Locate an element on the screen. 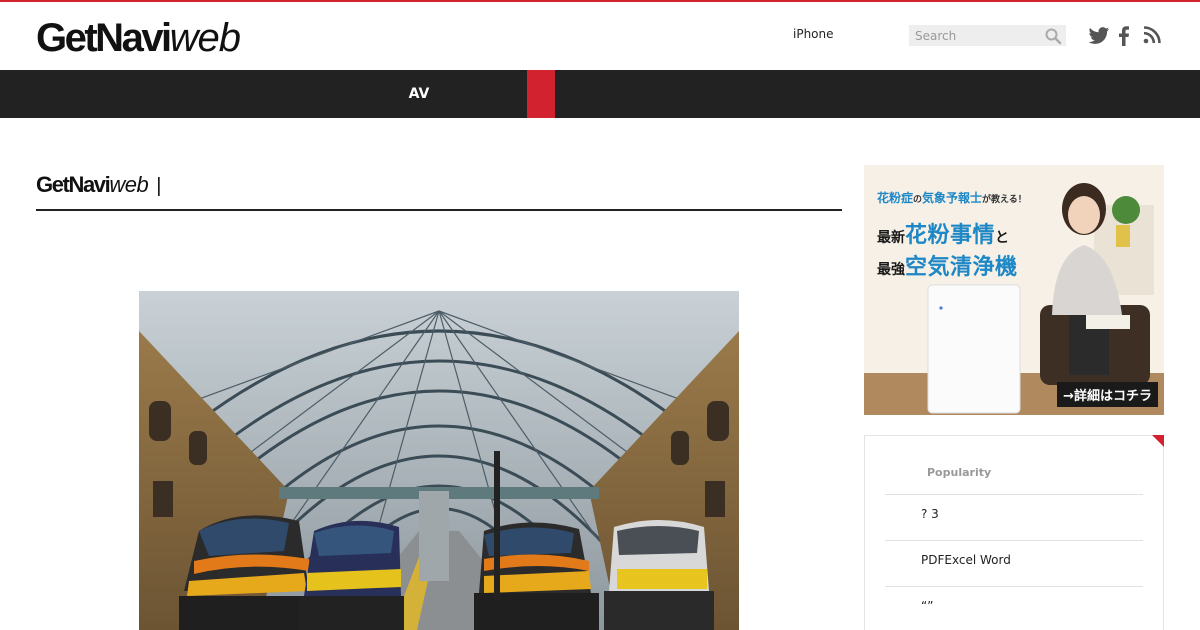 This screenshot has width=1200, height=630. section-logo-light: web is located at coordinates (129, 184).